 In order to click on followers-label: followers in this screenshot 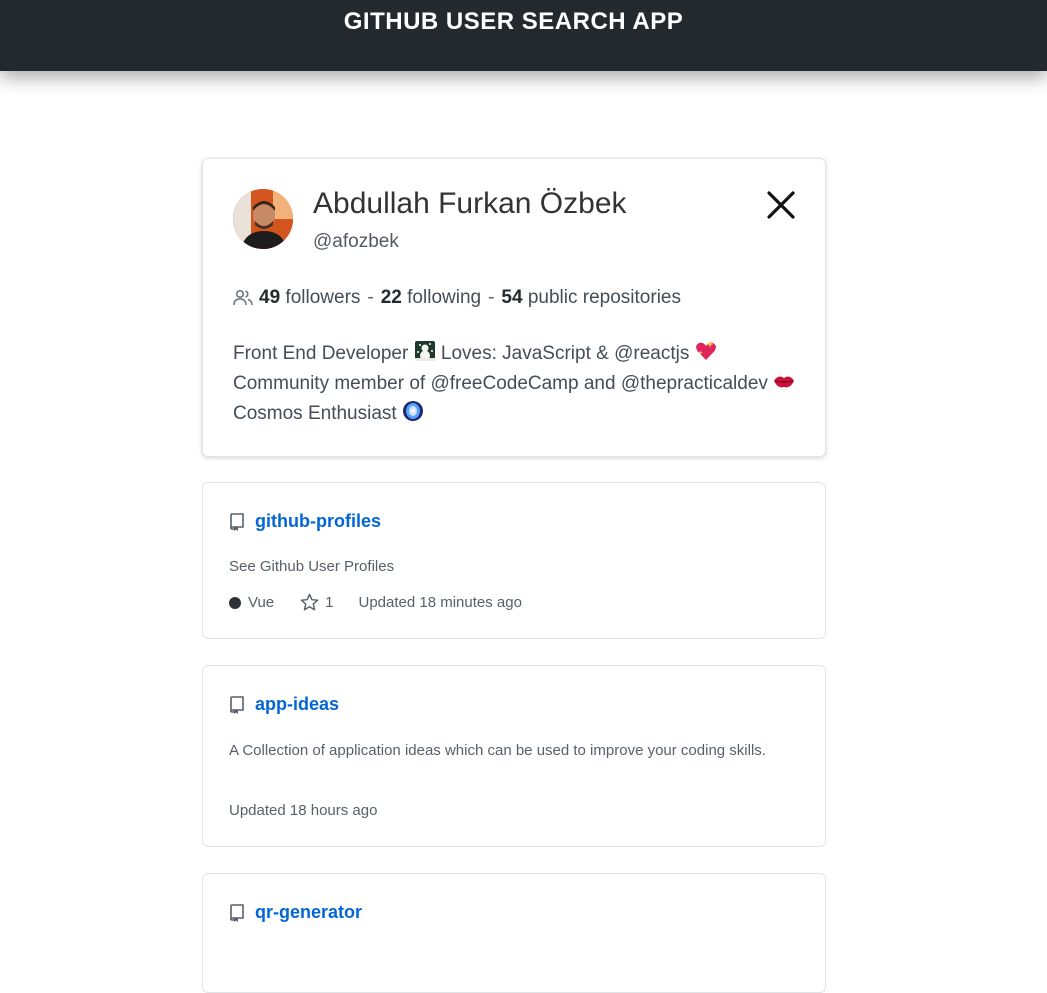, I will do `click(323, 297)`.